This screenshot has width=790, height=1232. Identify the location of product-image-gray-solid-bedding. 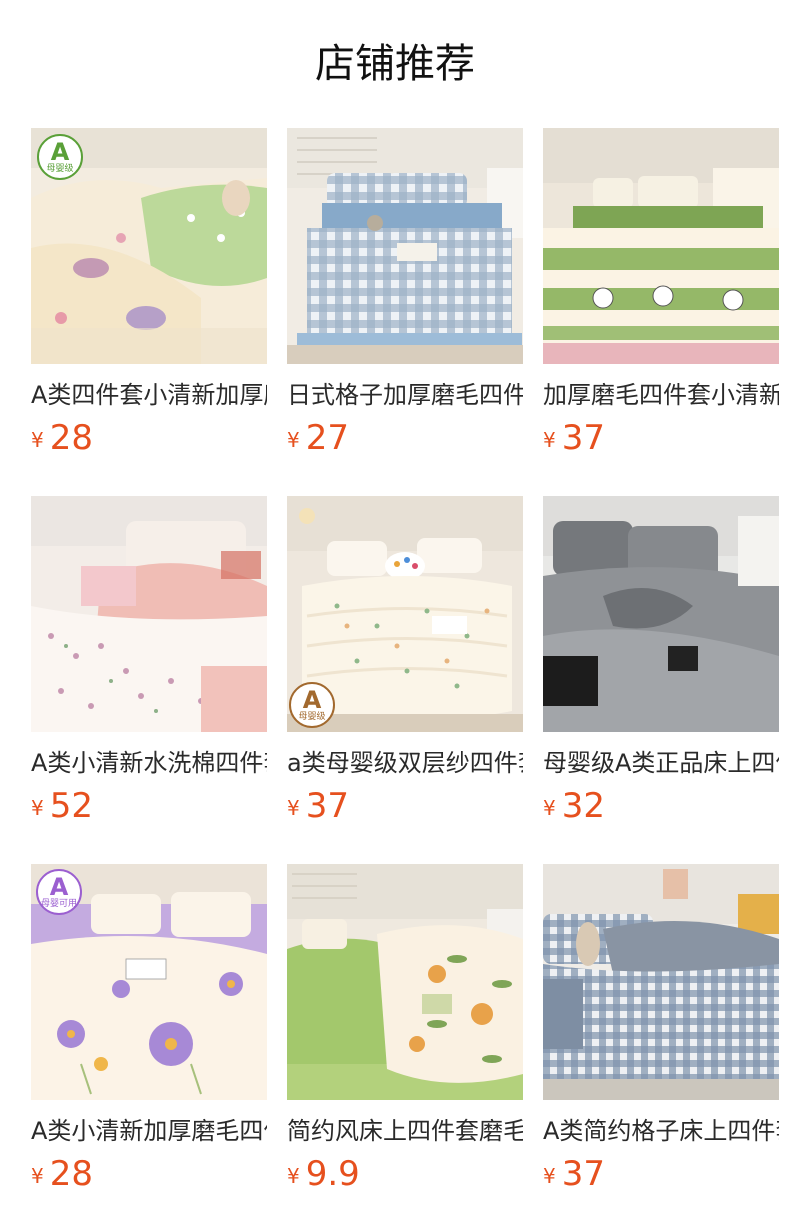
(661, 614).